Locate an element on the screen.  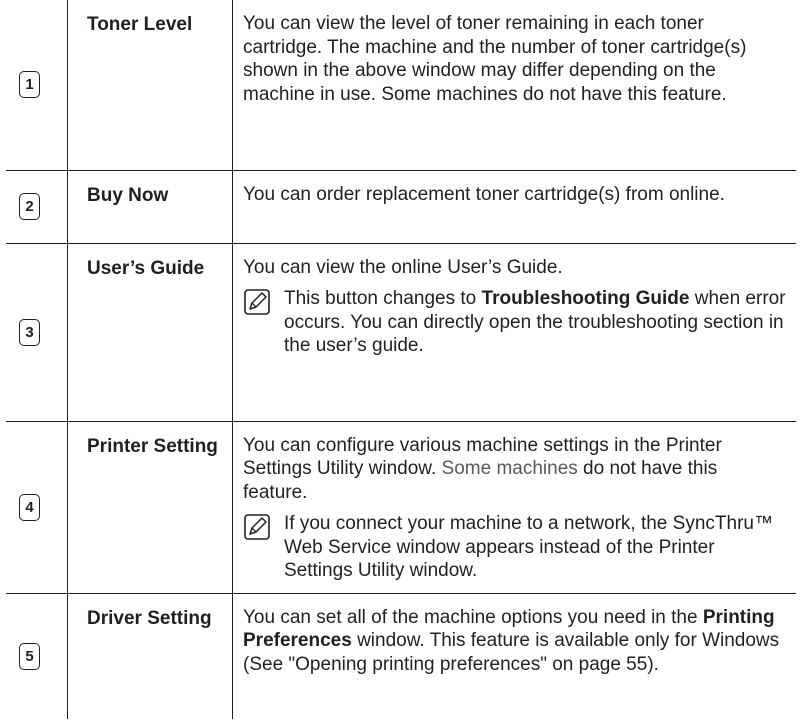
feature-description: You can view the online User’s Guide. is located at coordinates (403, 267).